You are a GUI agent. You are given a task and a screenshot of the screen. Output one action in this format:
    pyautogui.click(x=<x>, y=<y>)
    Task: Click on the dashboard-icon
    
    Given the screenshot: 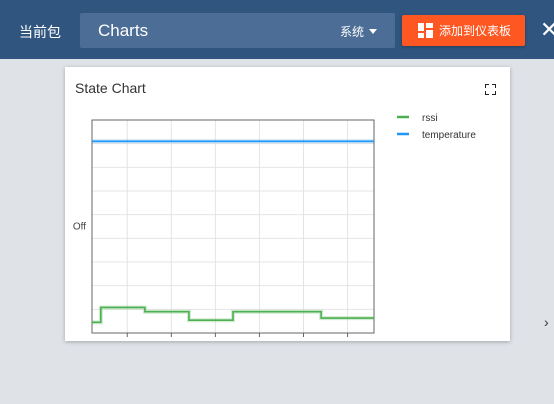 What is the action you would take?
    pyautogui.click(x=425, y=30)
    